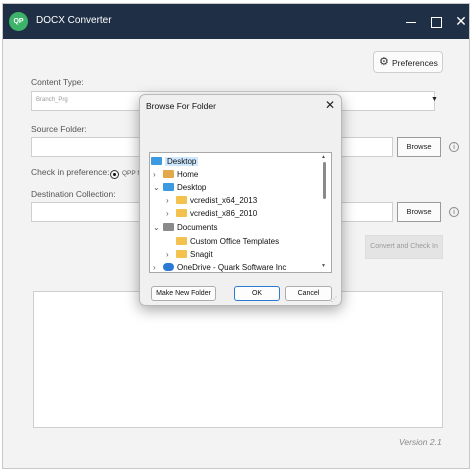 Image resolution: width=474 pixels, height=474 pixels. What do you see at coordinates (175, 161) in the screenshot?
I see `tree-item-desktop-root: Desktop` at bounding box center [175, 161].